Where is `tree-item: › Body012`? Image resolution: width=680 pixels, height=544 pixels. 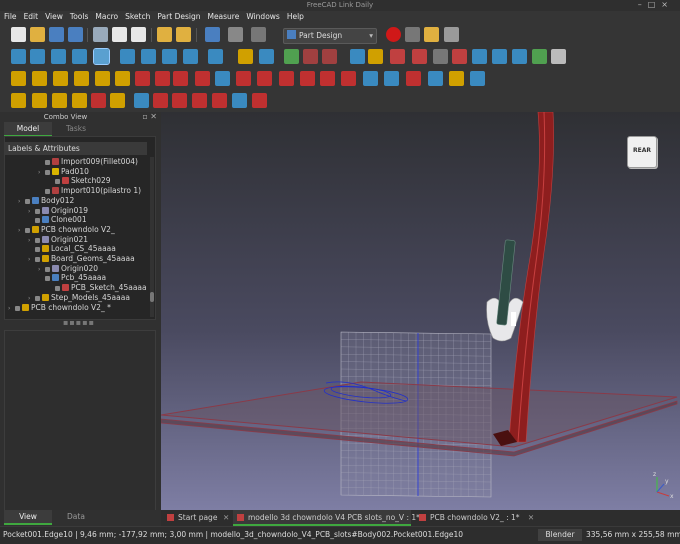 tree-item: › Body012 is located at coordinates (46, 201).